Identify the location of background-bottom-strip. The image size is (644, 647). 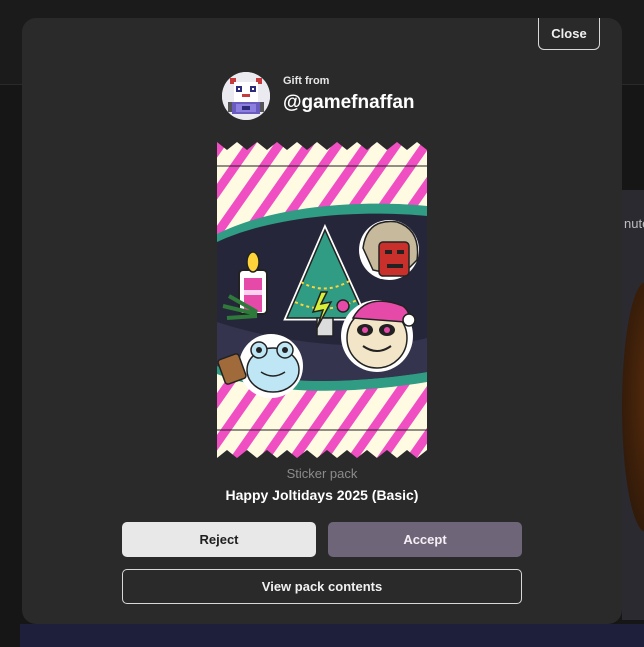
(332, 635).